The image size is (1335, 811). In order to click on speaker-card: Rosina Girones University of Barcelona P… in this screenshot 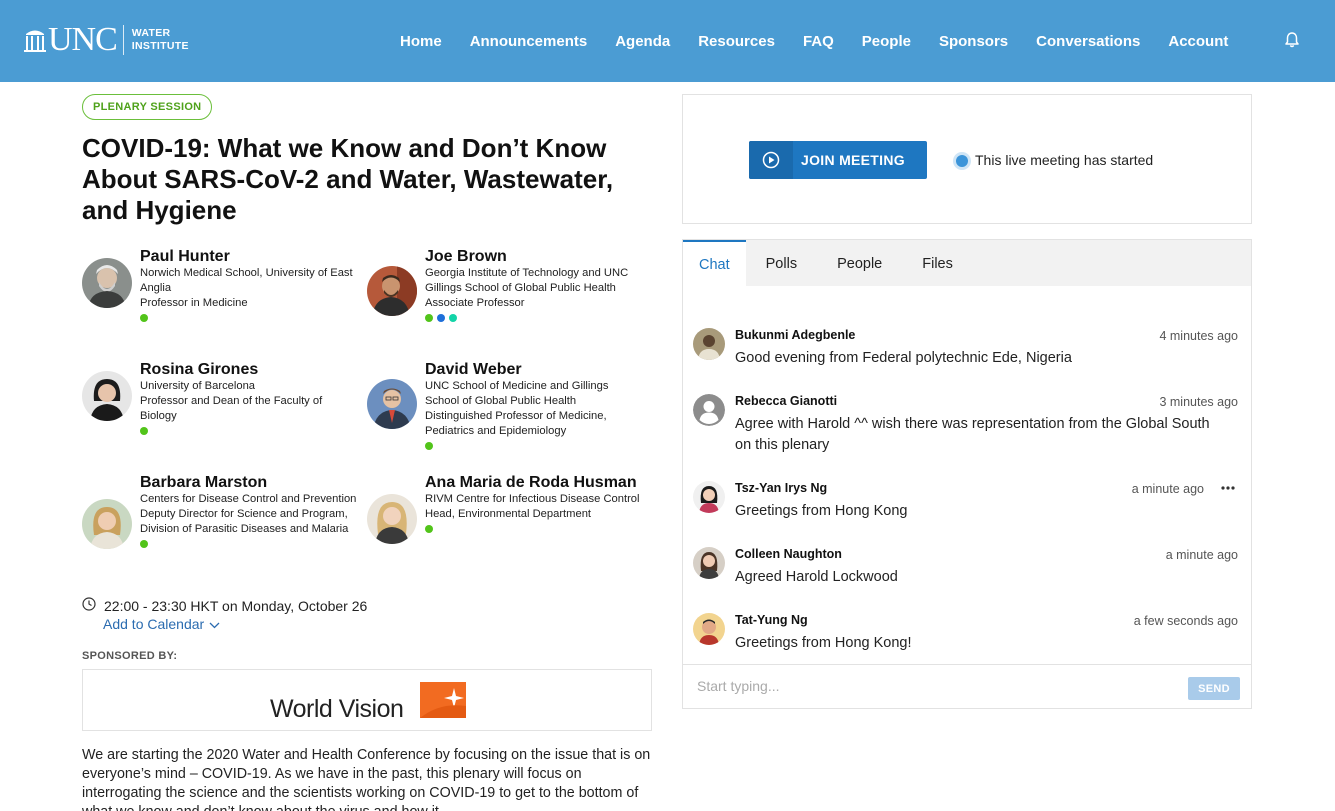, I will do `click(217, 401)`.